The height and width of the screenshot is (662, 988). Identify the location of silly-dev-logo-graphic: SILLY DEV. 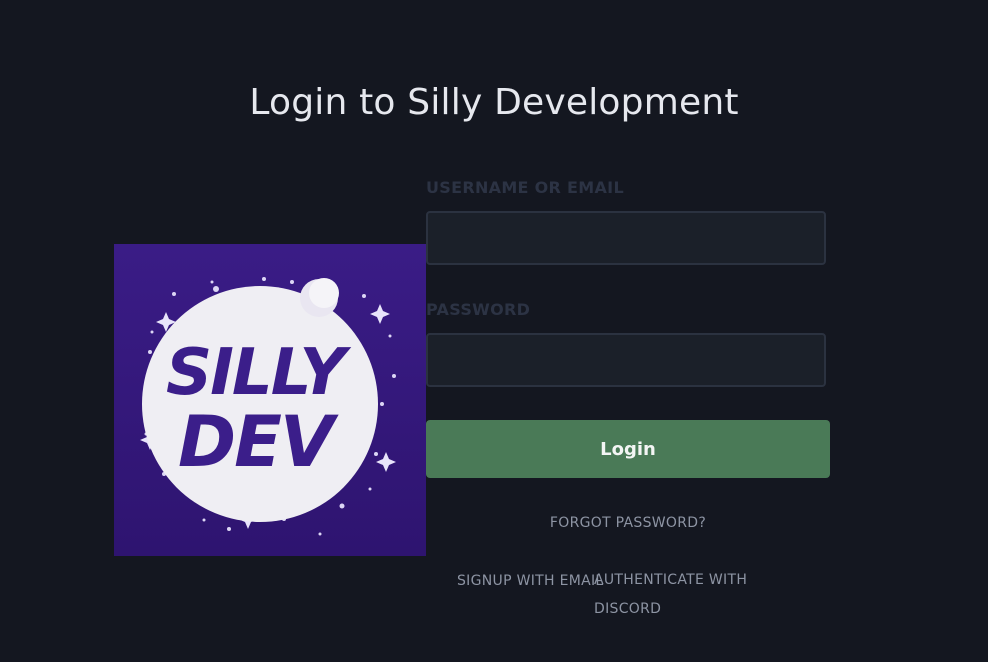
(268, 406).